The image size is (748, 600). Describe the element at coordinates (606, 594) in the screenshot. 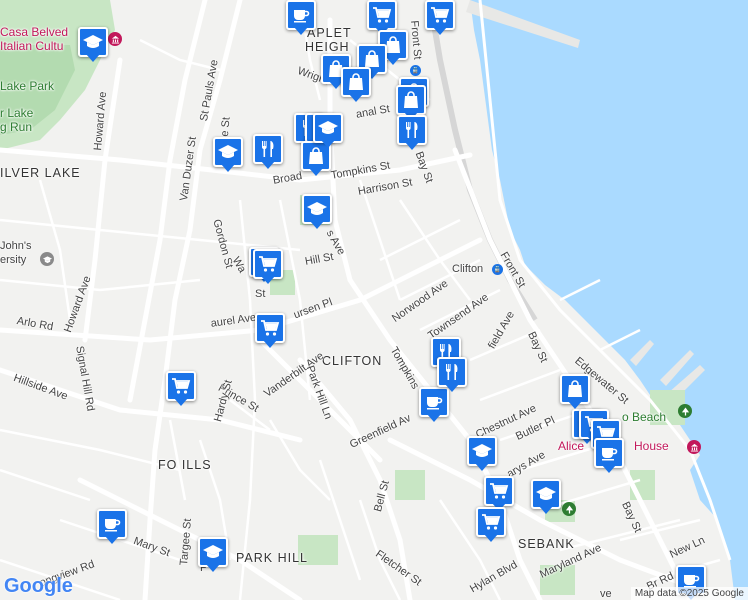

I see `street-label-ave-bottom: ve` at that location.